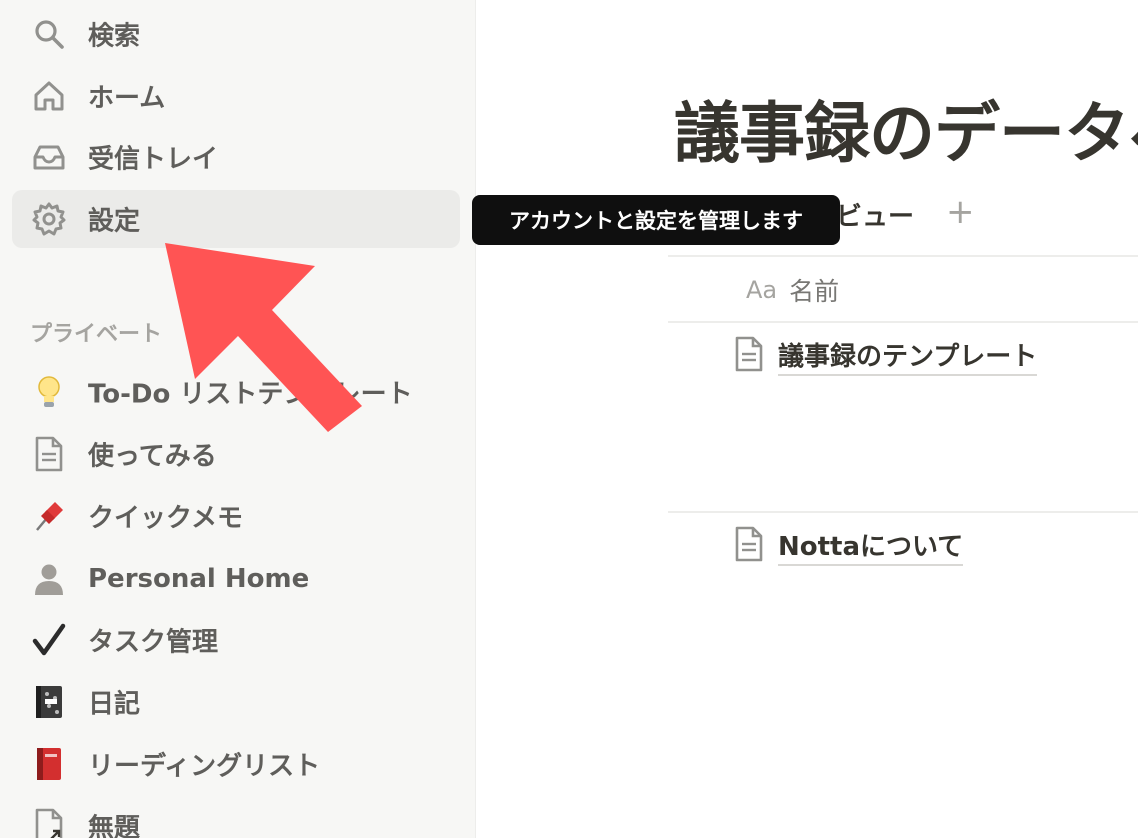 The height and width of the screenshot is (838, 1138). What do you see at coordinates (49, 157) in the screenshot?
I see `inbox-icon` at bounding box center [49, 157].